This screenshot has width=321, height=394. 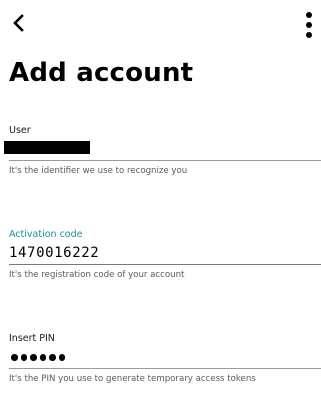 I want to click on chevron-left-icon, so click(x=18, y=23).